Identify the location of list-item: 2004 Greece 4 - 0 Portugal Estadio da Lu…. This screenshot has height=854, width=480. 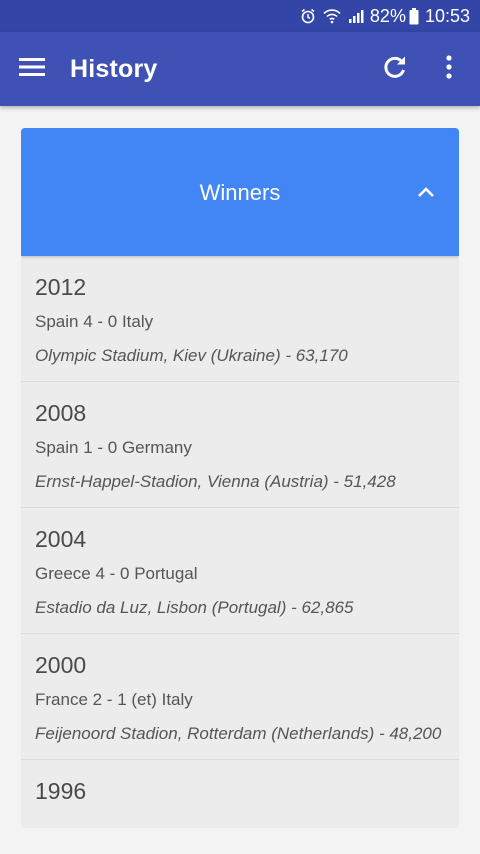
(240, 571).